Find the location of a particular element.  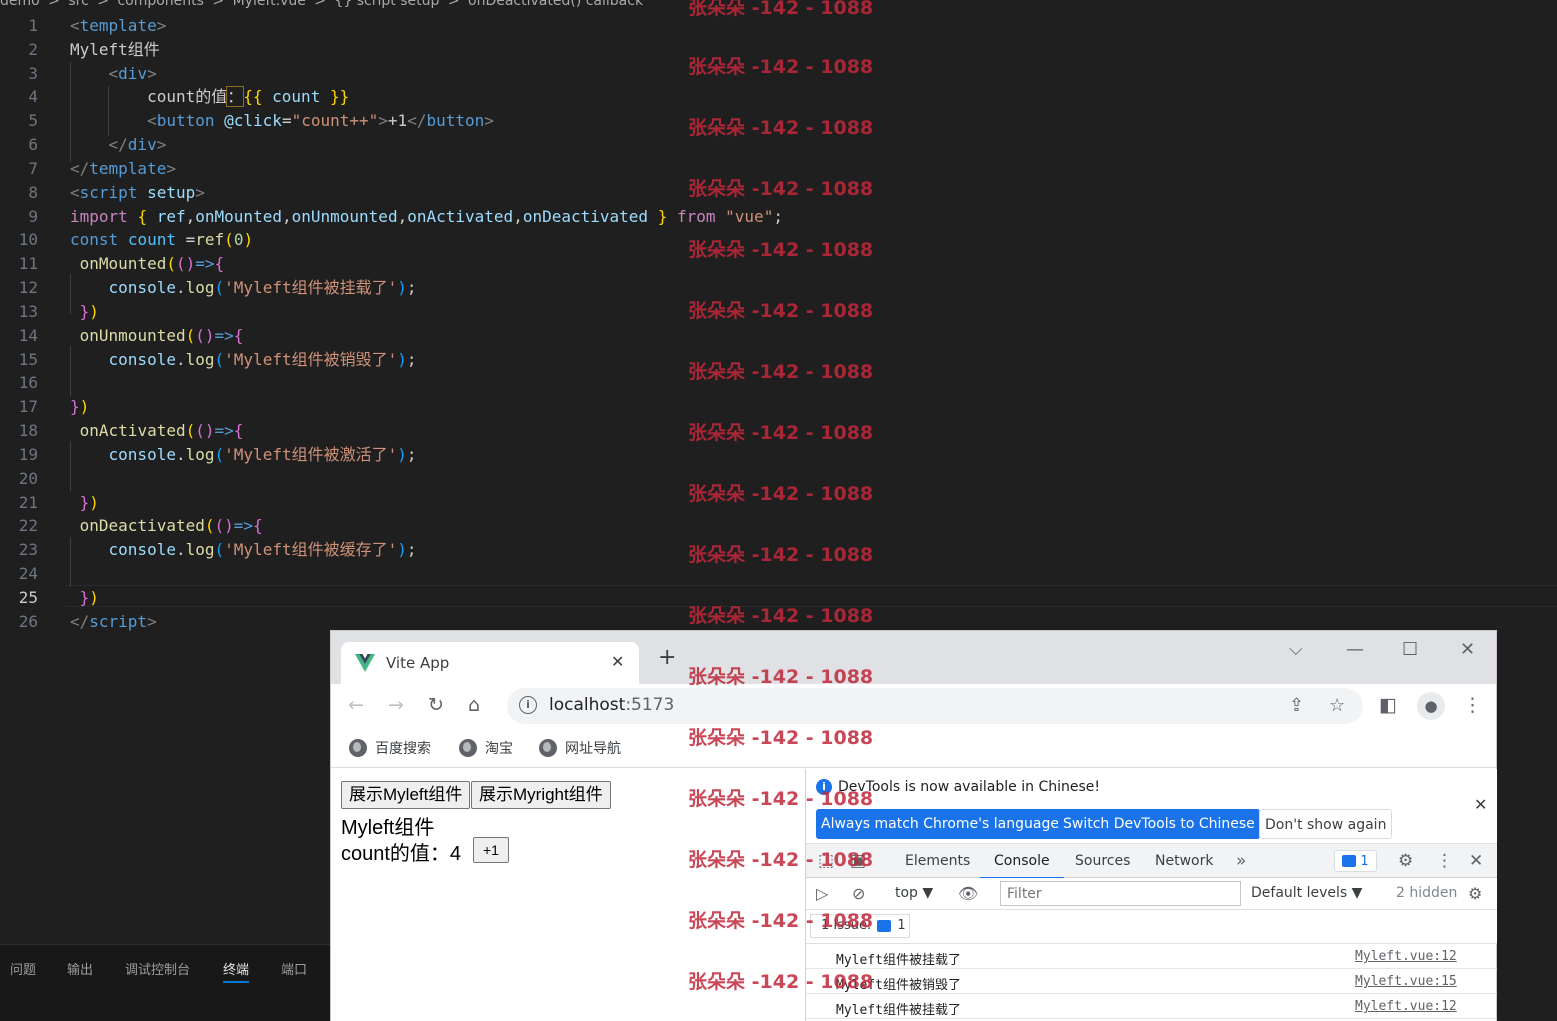

bookmark-item: 百度搜索 is located at coordinates (390, 748).